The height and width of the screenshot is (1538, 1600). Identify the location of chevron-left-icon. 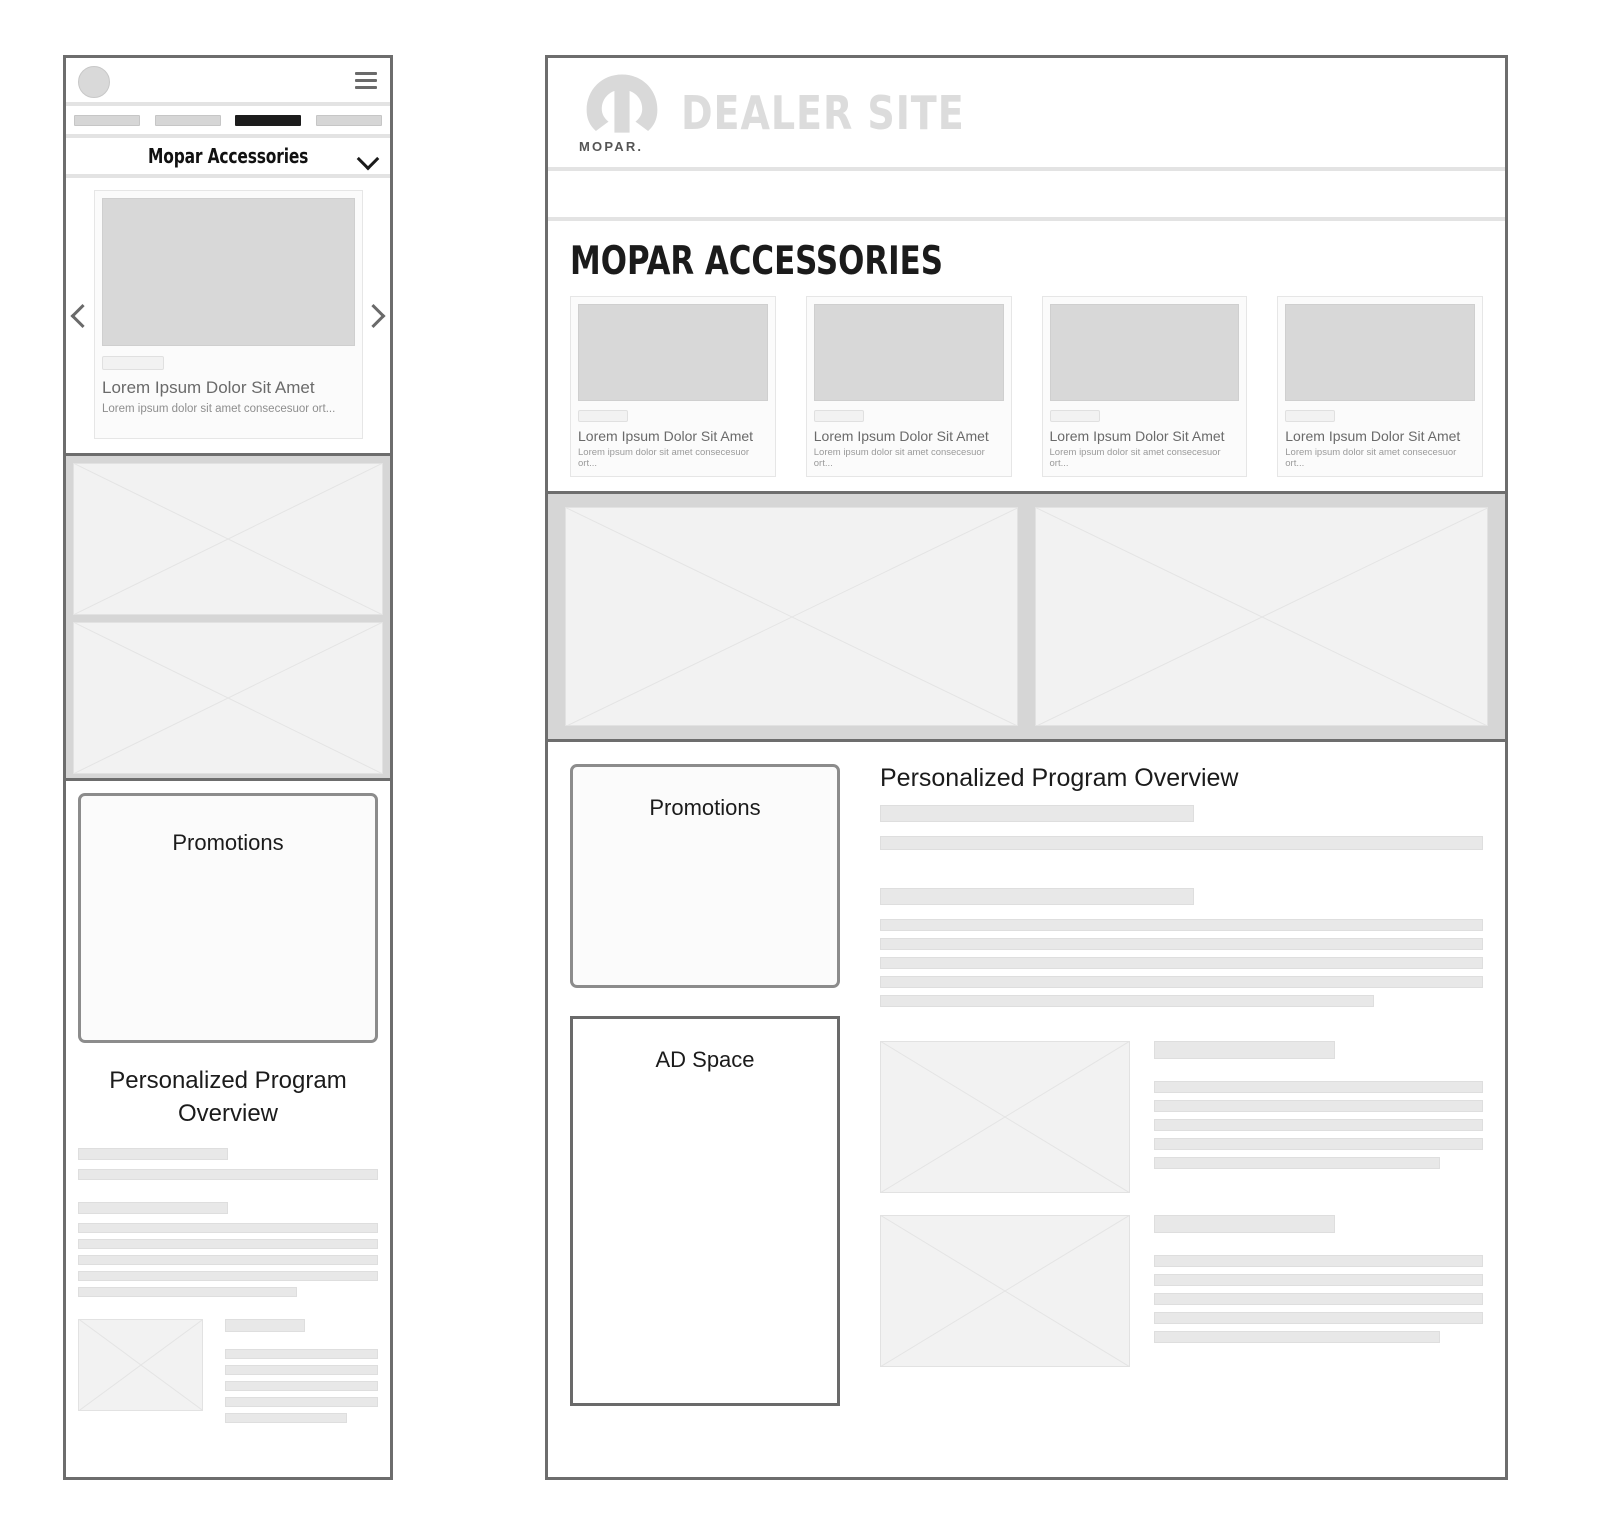
(82, 315).